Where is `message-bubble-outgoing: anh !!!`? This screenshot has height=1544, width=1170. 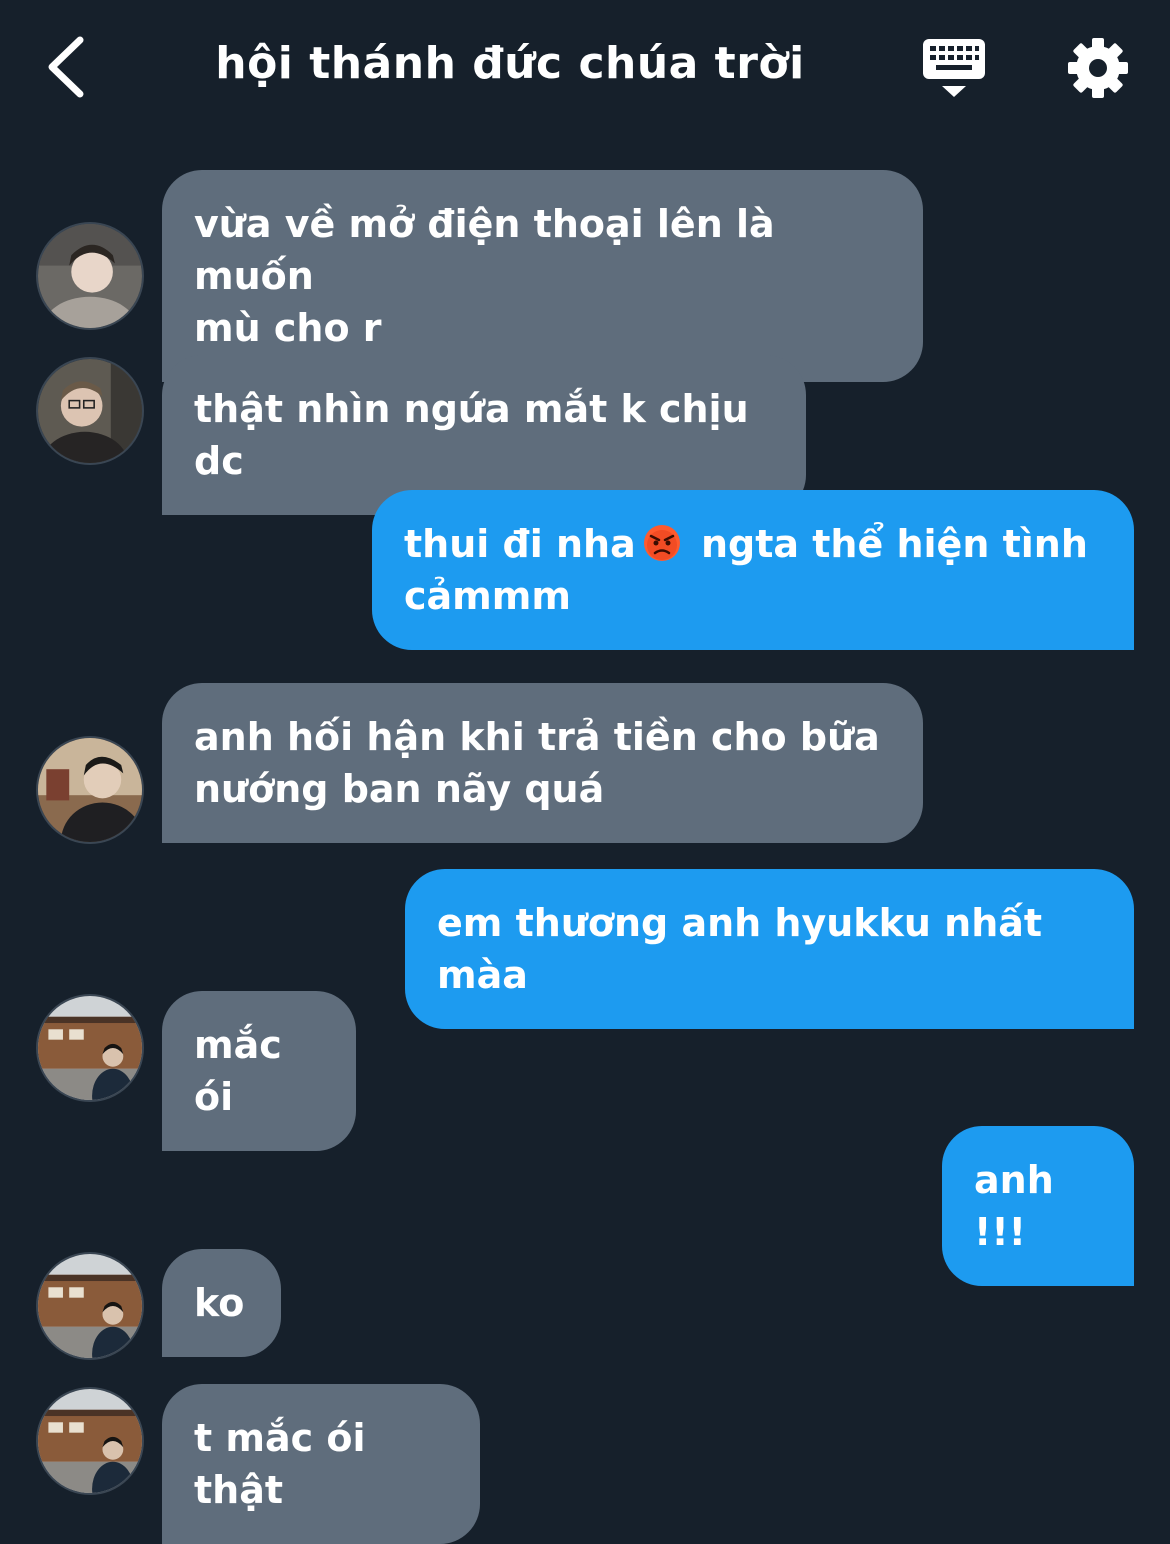 message-bubble-outgoing: anh !!! is located at coordinates (1038, 1206).